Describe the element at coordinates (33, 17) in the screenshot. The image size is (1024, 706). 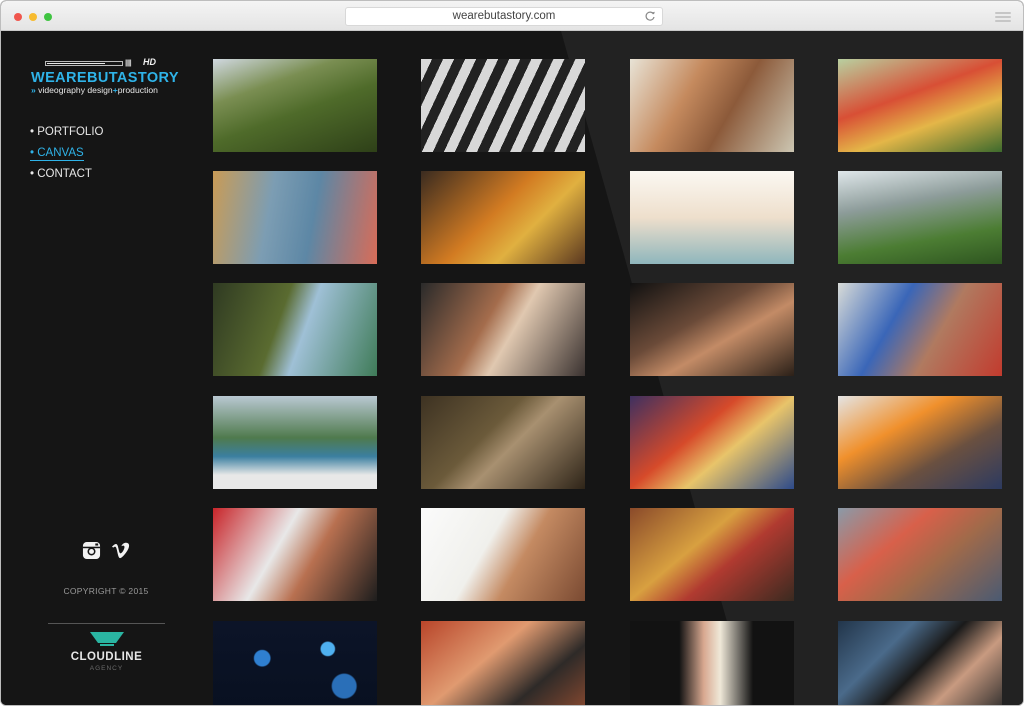
I see `minimize-window-button` at that location.